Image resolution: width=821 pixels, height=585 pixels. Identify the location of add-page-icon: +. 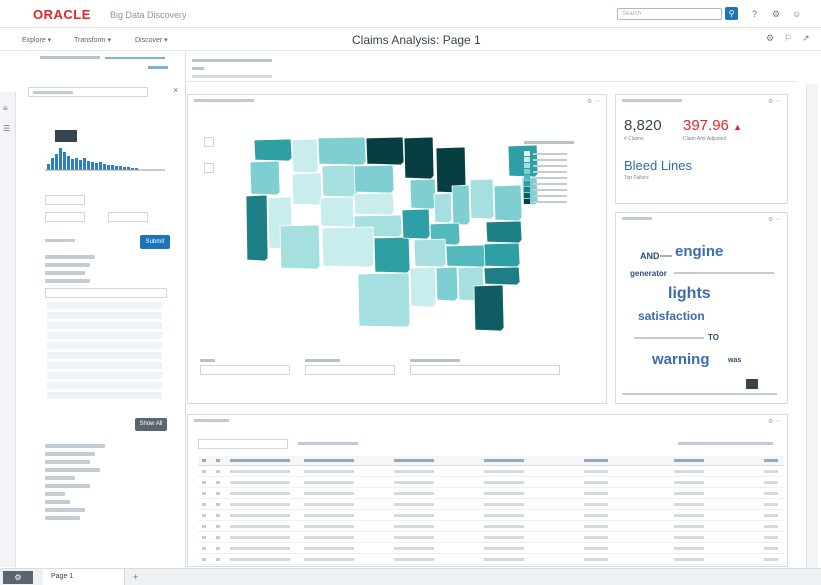
(135, 577).